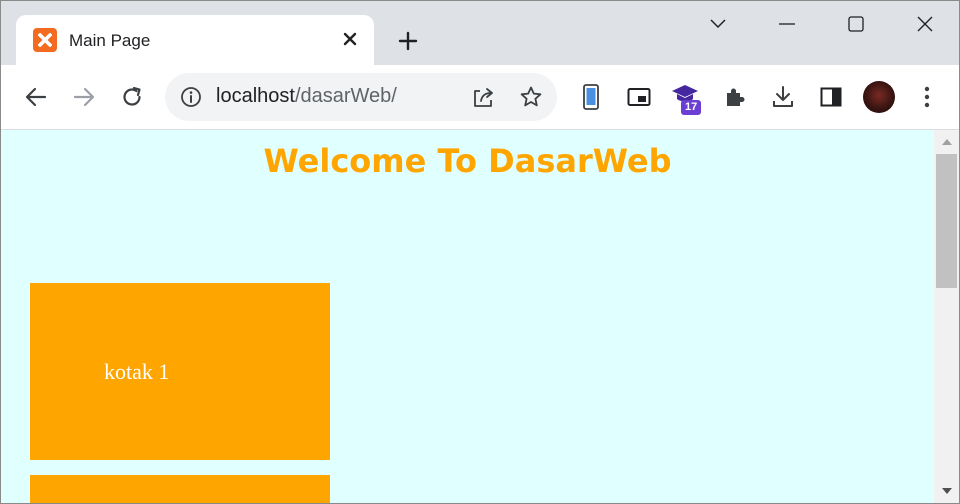  Describe the element at coordinates (480, 33) in the screenshot. I see `tab-strip: Main Page` at that location.